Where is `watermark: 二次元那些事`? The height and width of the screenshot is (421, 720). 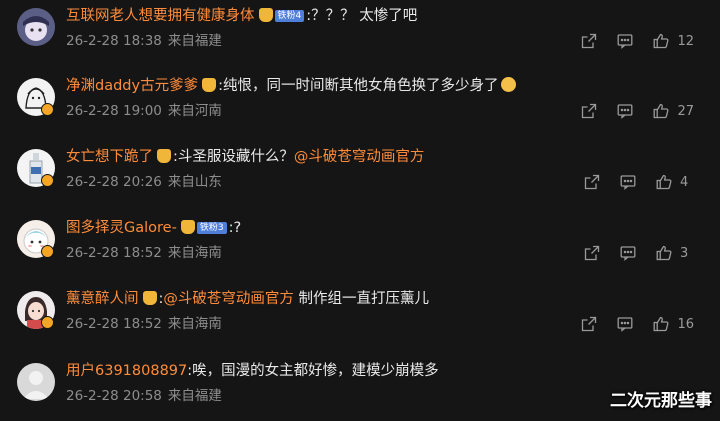 watermark: 二次元那些事 is located at coordinates (661, 401).